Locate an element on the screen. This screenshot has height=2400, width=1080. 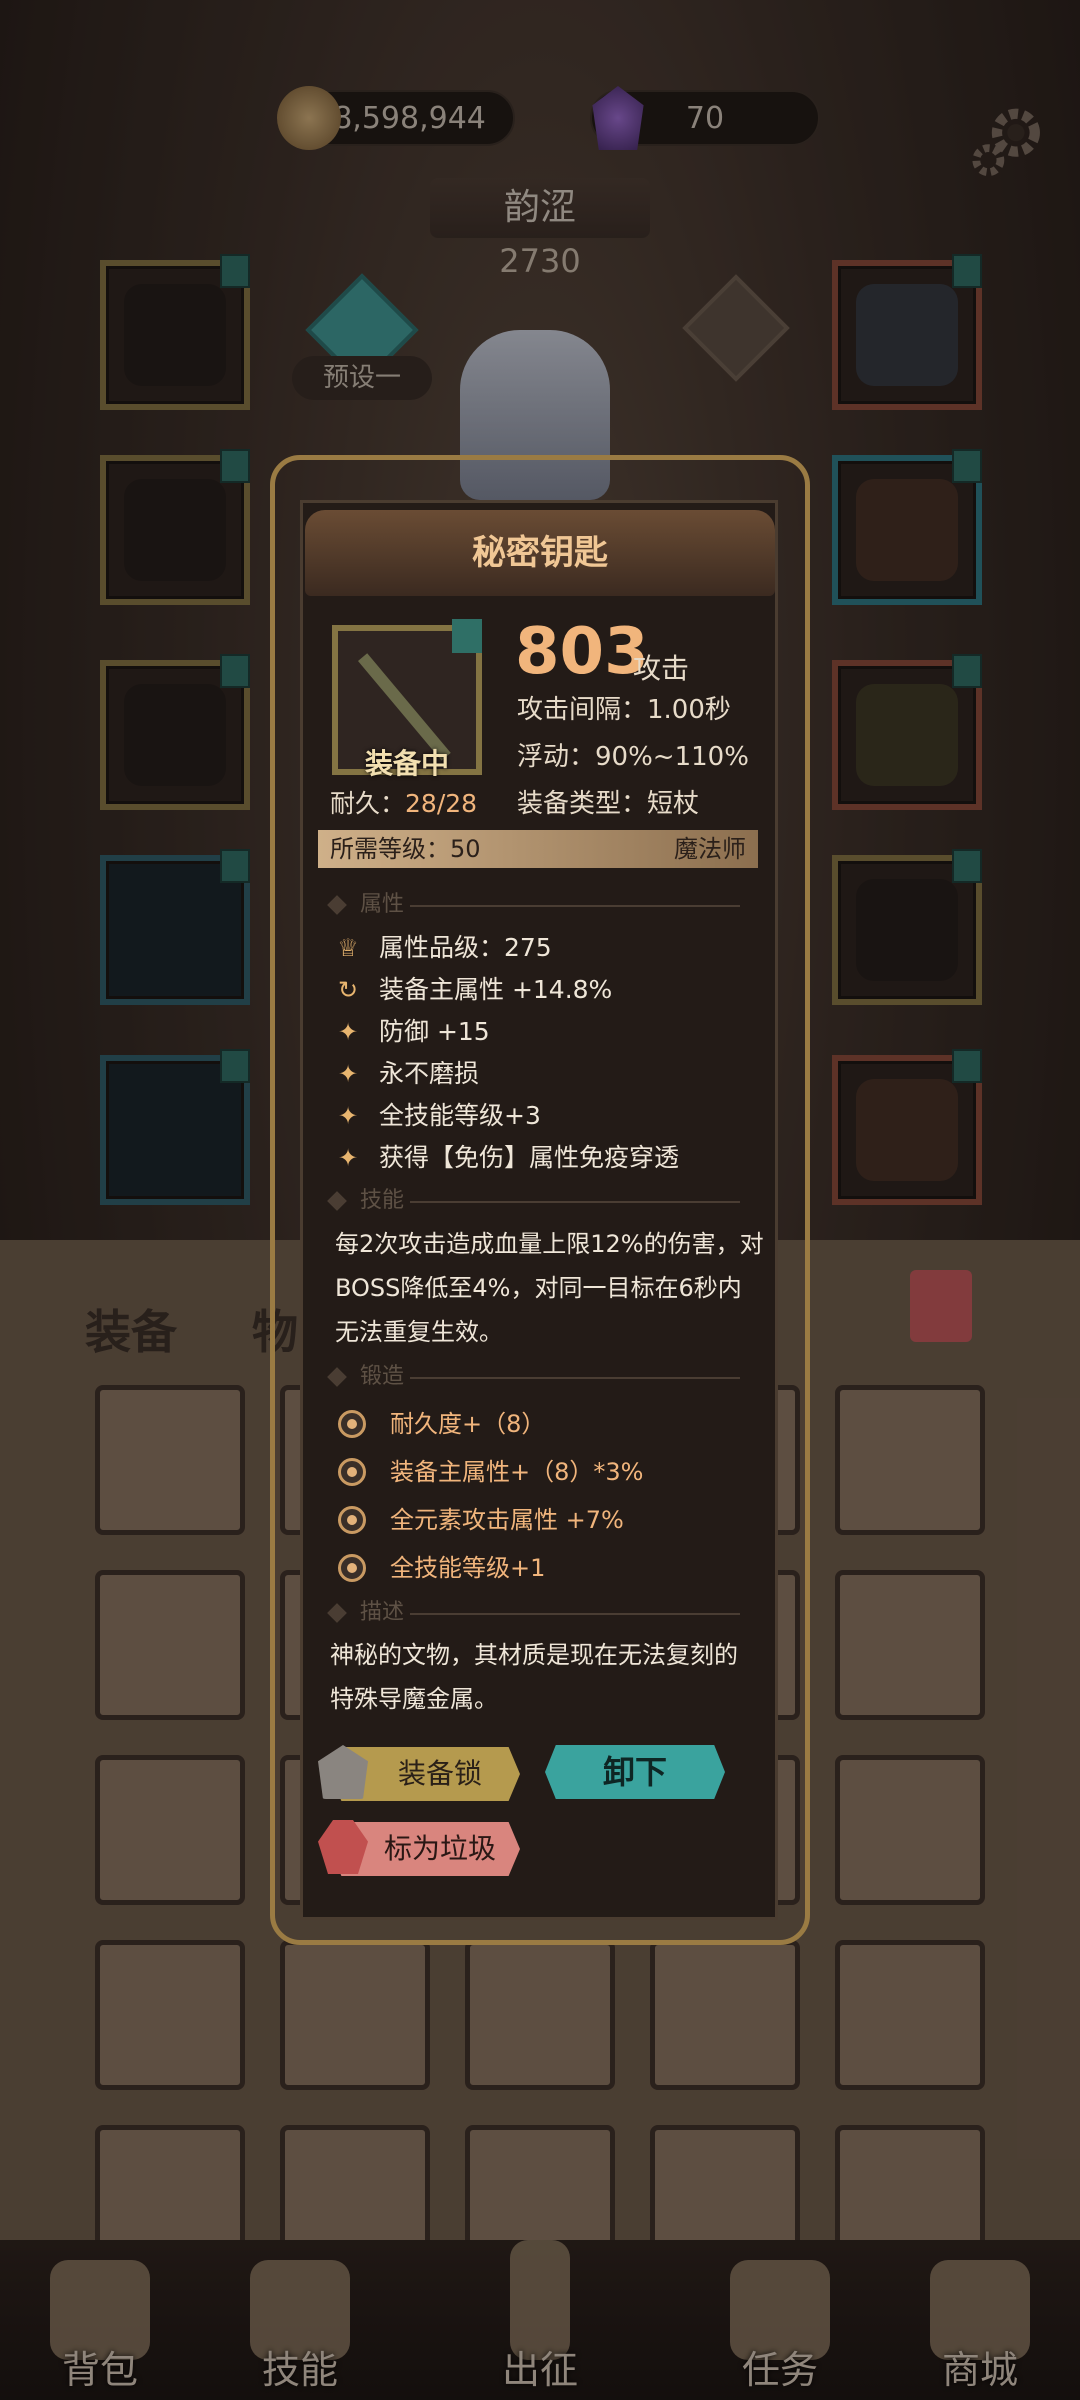
section-attributes: 属性 is located at coordinates (540, 905).